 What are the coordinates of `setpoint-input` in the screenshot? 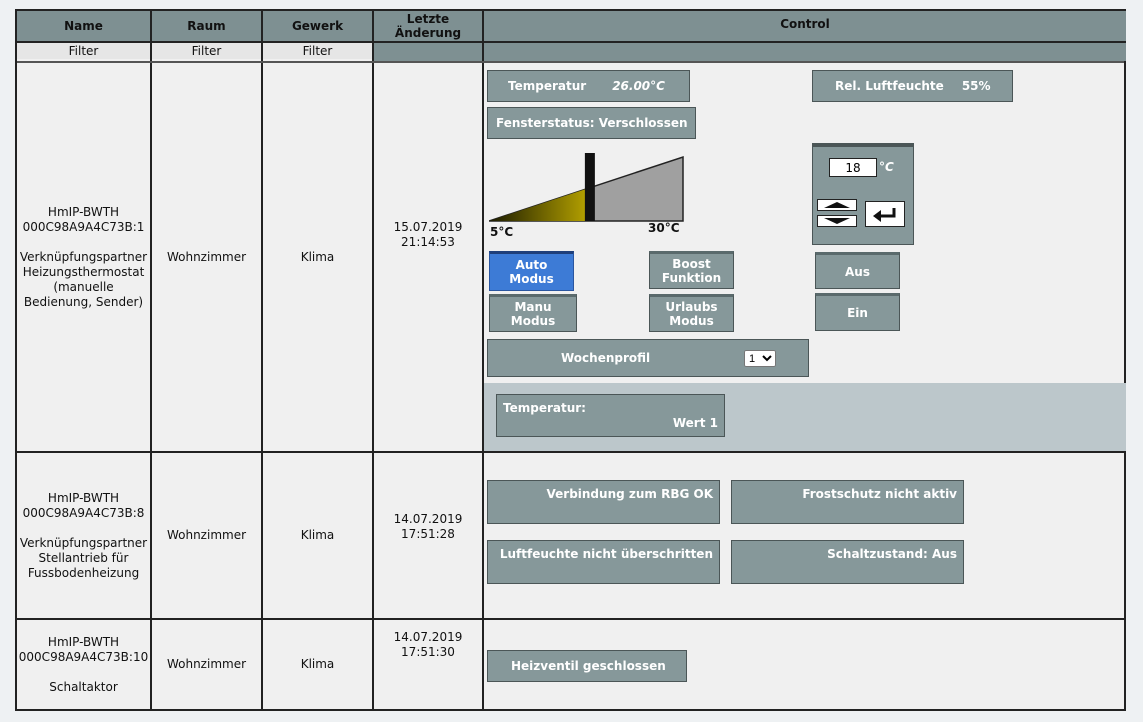 It's located at (853, 167).